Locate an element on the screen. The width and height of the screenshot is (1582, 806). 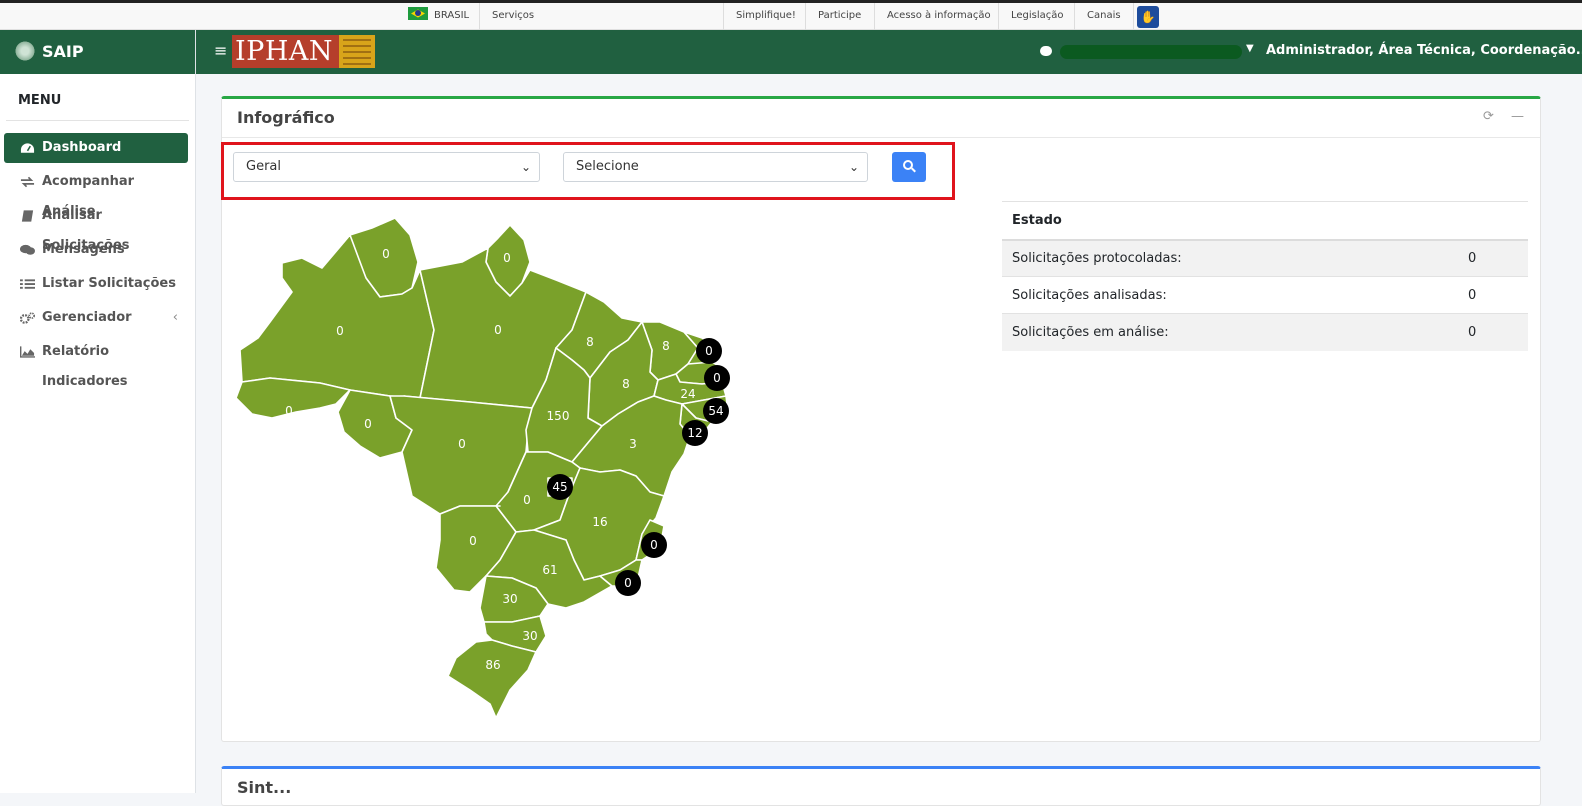
map-label-ms: 0 is located at coordinates (473, 541).